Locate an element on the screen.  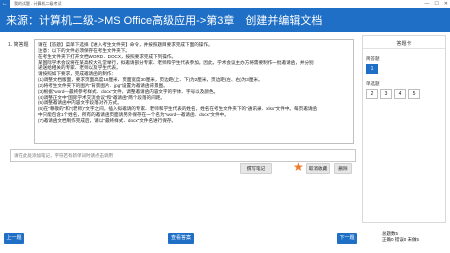
answer-card-panel: 答题卡 简答题 1 单选题 2 3 4 5 is located at coordinates (404, 129).